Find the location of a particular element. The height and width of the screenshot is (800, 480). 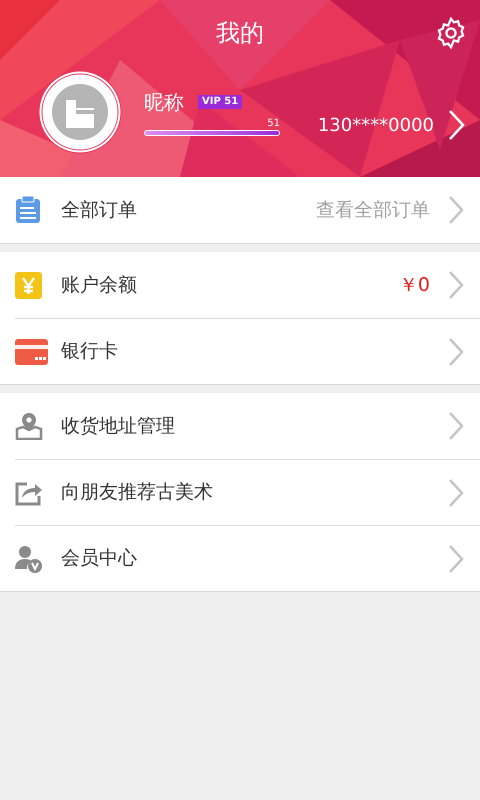

menu-label: 会员中心 is located at coordinates (99, 559).